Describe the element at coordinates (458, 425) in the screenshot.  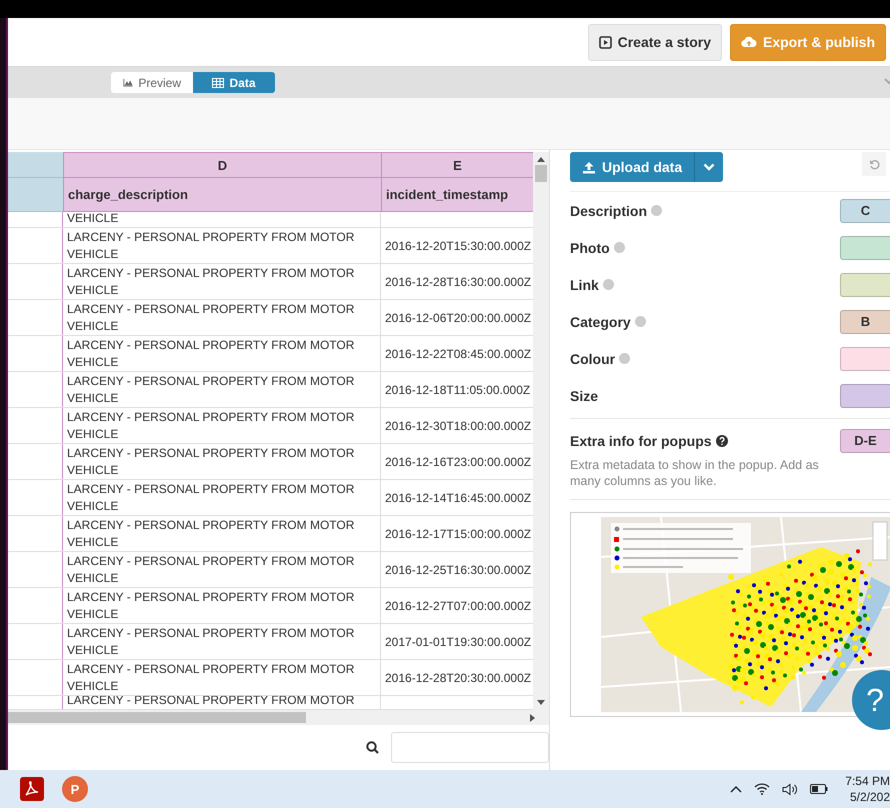
I see `table-cell: 2016-12-30T18:00:00.000Z` at that location.